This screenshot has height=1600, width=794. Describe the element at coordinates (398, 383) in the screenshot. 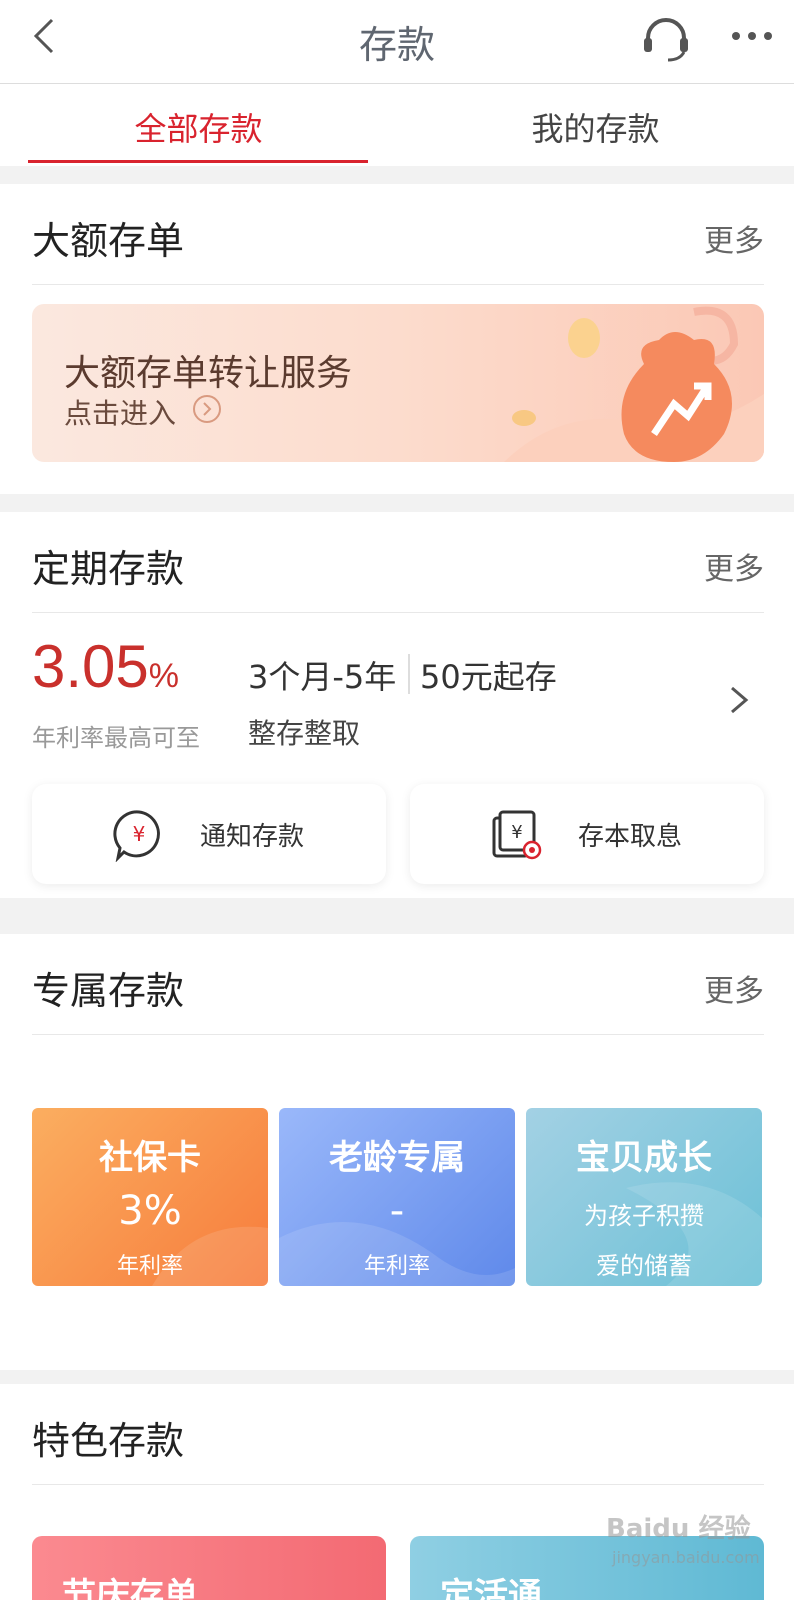

I see `cd-transfer-banner: 大额存单转让服务 点击进入` at that location.